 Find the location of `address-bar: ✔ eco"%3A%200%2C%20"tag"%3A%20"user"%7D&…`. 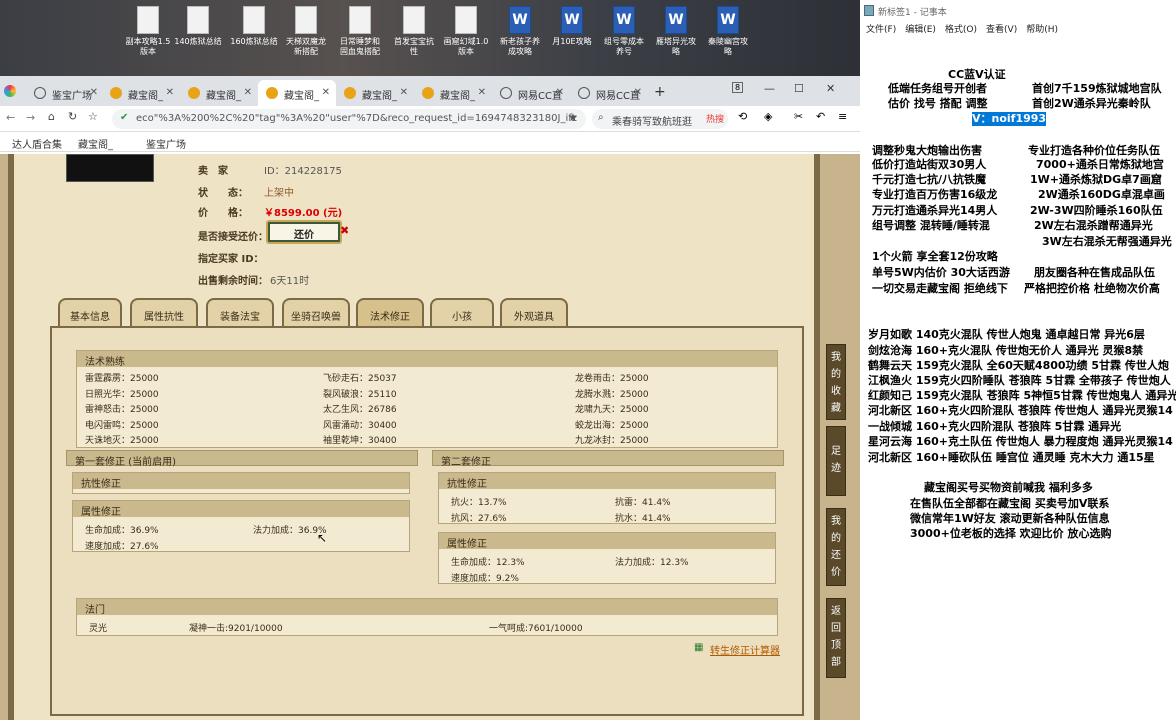

address-bar: ✔ eco"%3A%200%2C%20"tag"%3A%20"user"%7D&… is located at coordinates (349, 119).